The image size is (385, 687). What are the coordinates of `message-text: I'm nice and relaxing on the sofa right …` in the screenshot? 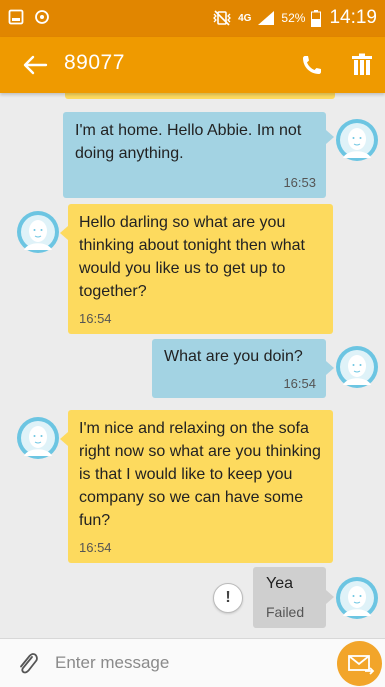 It's located at (200, 474).